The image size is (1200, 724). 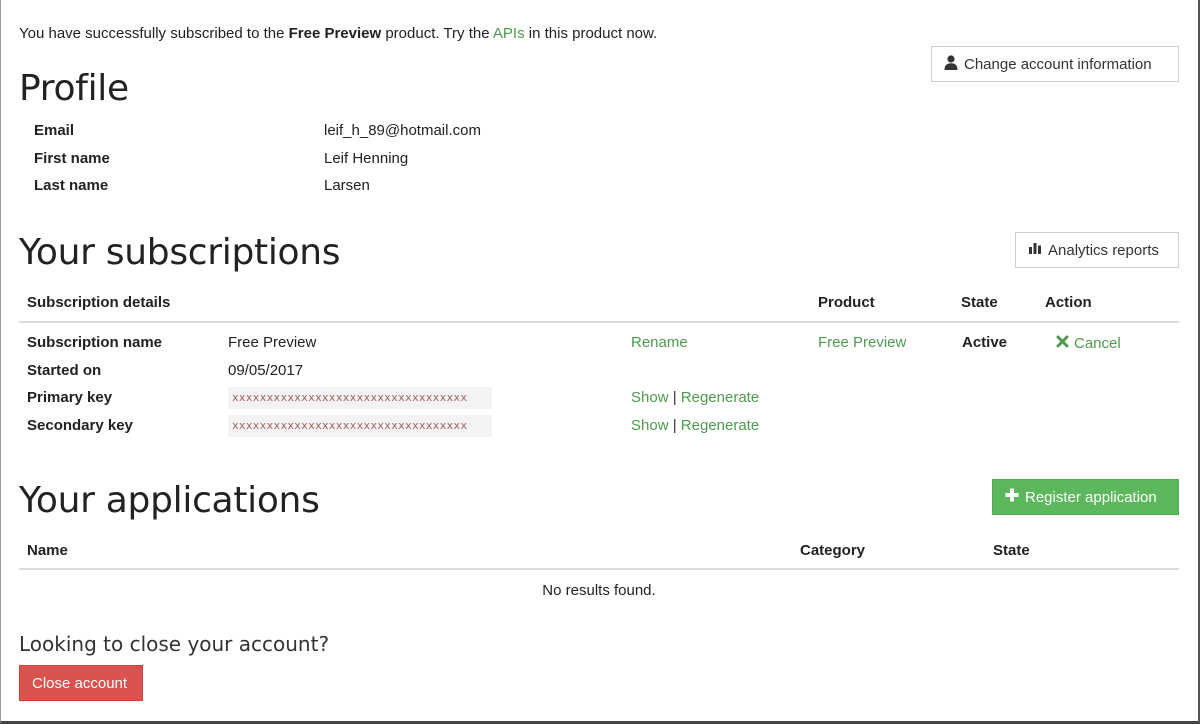 What do you see at coordinates (71, 185) in the screenshot?
I see `last-name-label: Last name` at bounding box center [71, 185].